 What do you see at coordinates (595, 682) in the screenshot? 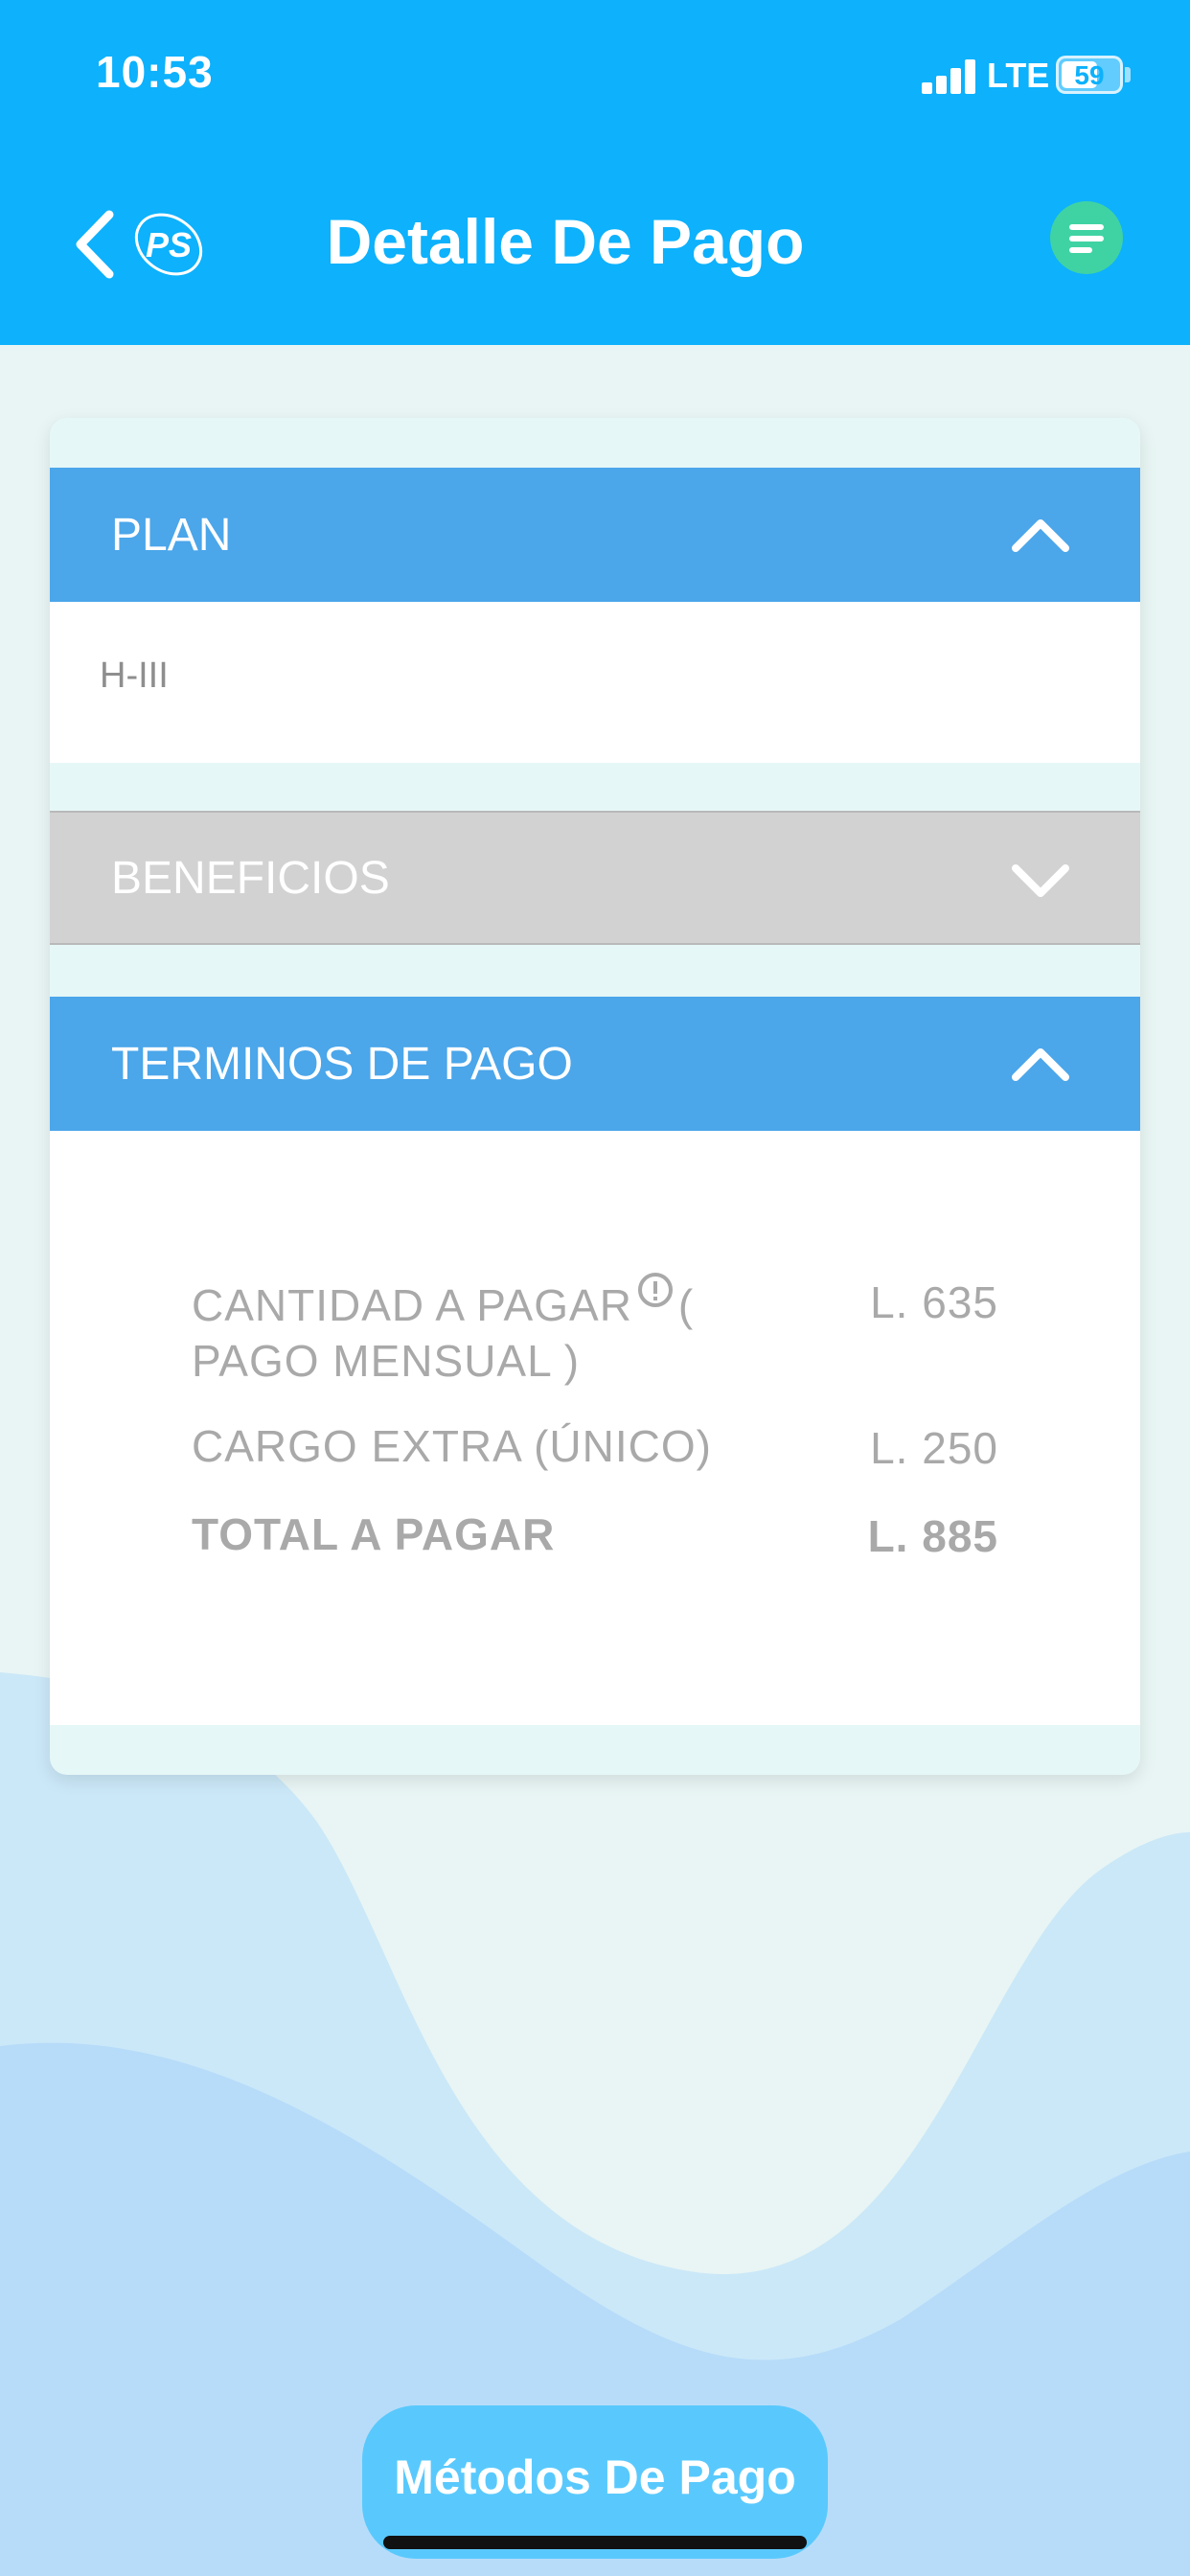
I see `section-plan-body: H-III` at bounding box center [595, 682].